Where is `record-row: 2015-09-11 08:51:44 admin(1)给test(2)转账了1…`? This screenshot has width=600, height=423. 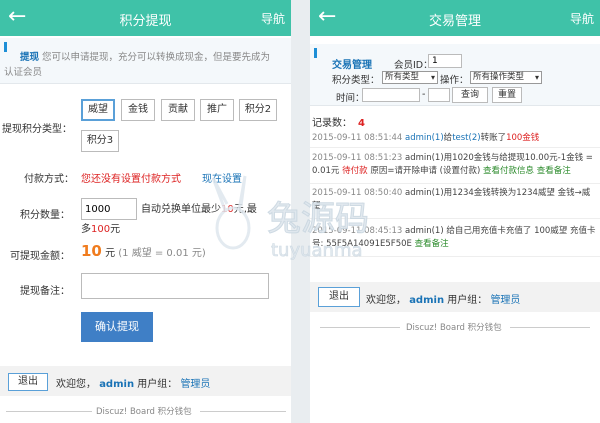
record-row: 2015-09-11 08:51:44 admin(1)给test(2)转账了1… is located at coordinates (455, 139).